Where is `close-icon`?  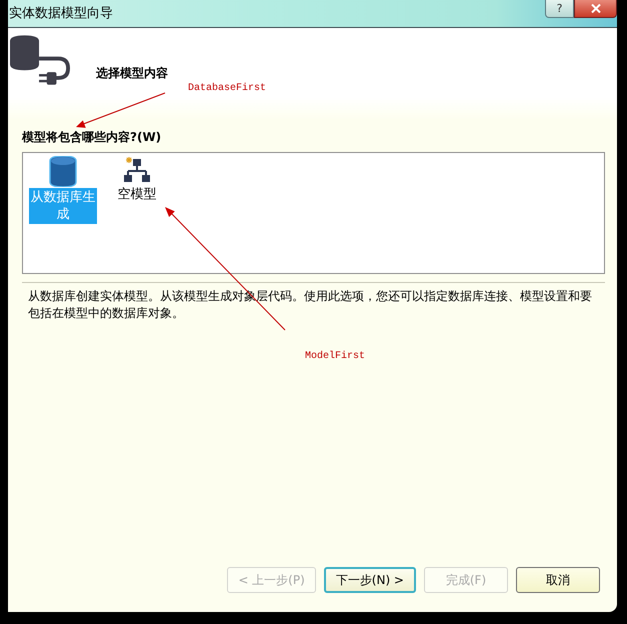
close-icon is located at coordinates (595, 8).